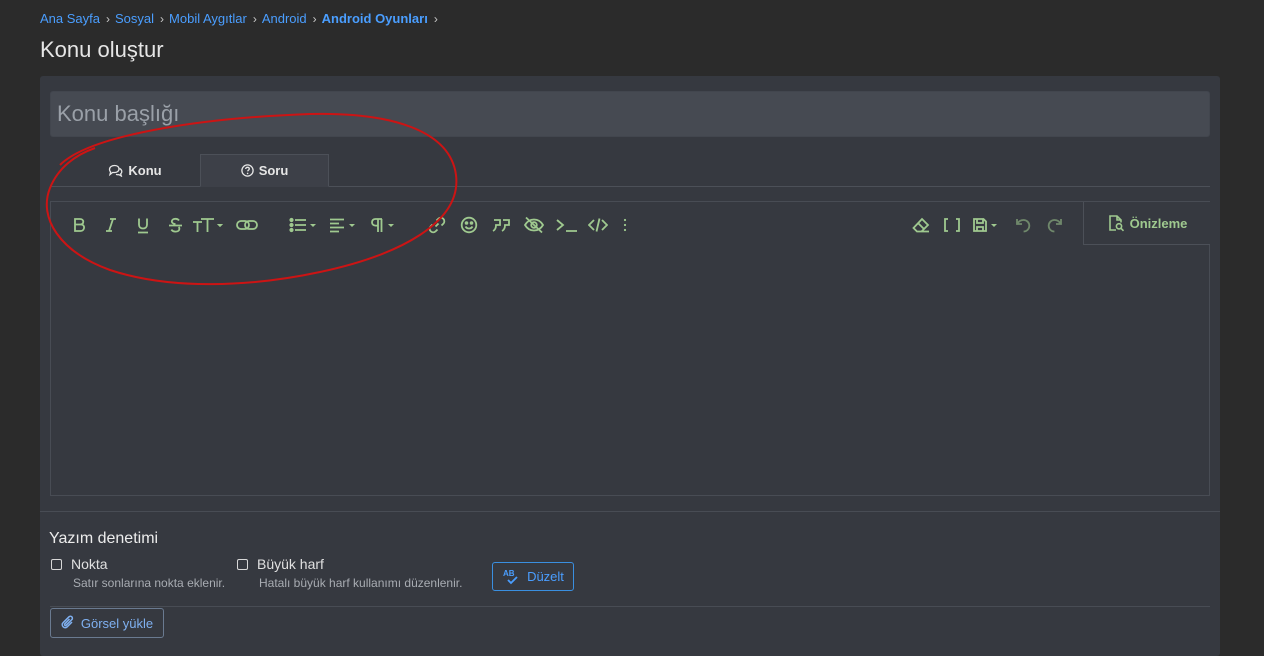  What do you see at coordinates (952, 225) in the screenshot?
I see `bbcode-toggle-icon` at bounding box center [952, 225].